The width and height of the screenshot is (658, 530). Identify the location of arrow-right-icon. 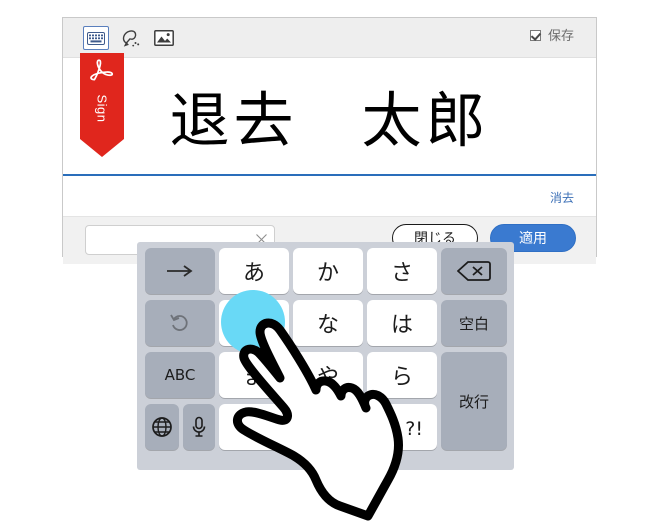
(180, 271).